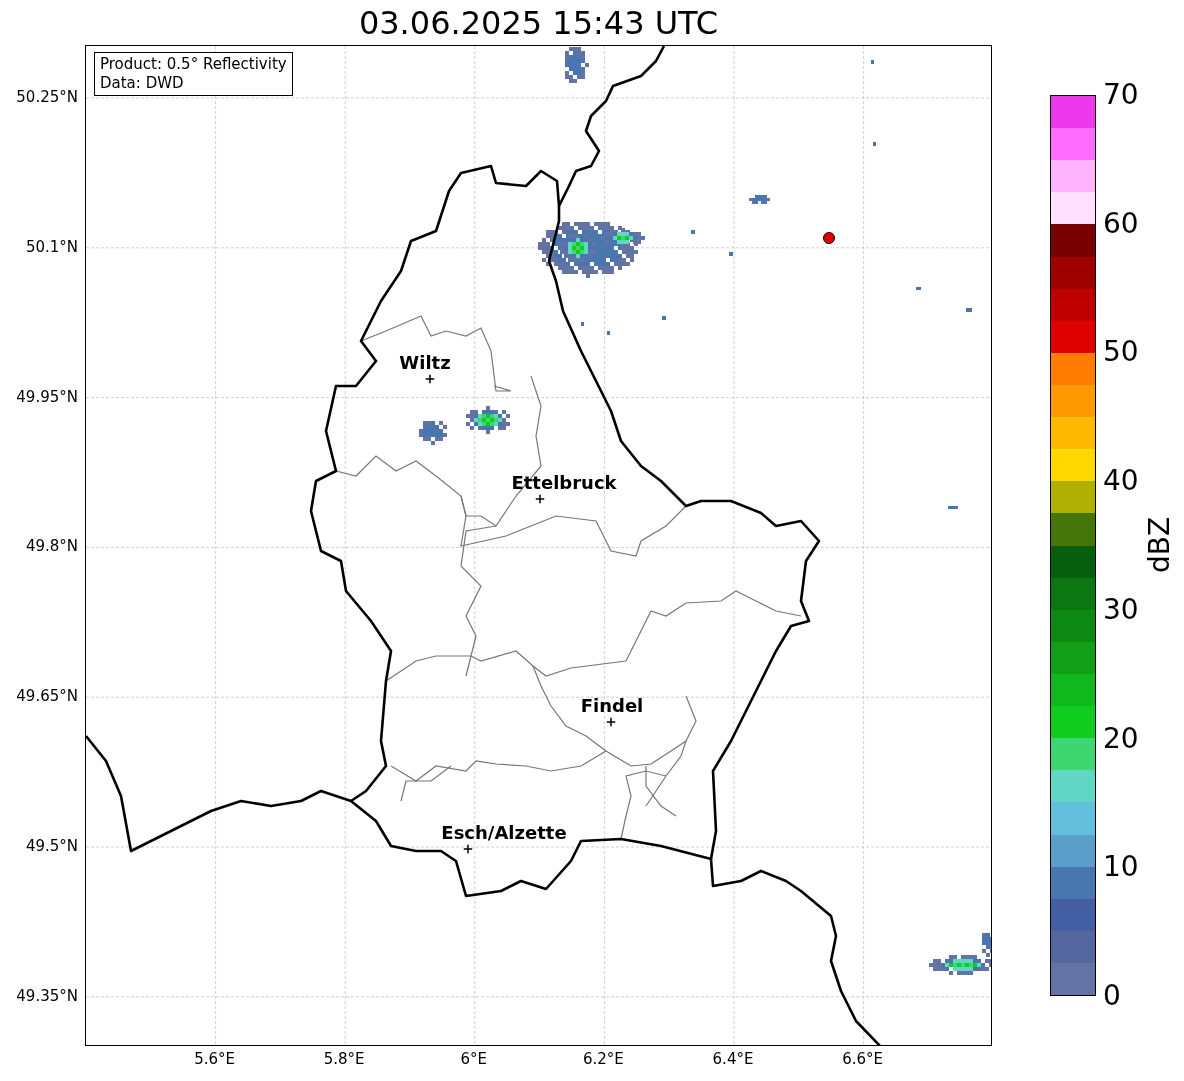 The image size is (1184, 1081). I want to click on colorbar-tick-label: 50, so click(1121, 352).